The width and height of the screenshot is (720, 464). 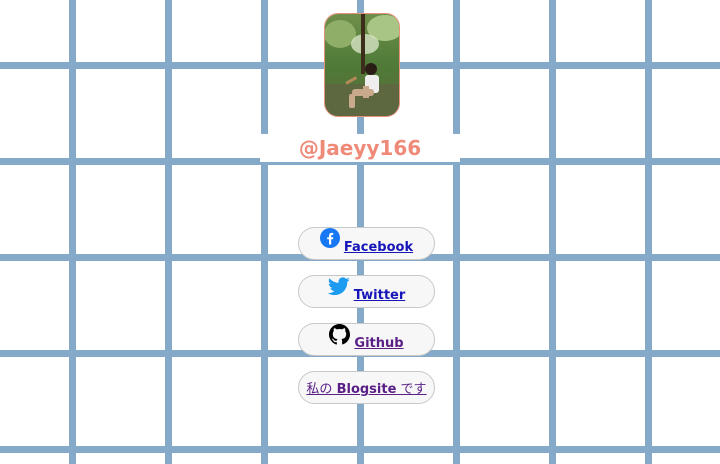 I want to click on blogsite-link-button: 私の Blogsite です, so click(x=366, y=387).